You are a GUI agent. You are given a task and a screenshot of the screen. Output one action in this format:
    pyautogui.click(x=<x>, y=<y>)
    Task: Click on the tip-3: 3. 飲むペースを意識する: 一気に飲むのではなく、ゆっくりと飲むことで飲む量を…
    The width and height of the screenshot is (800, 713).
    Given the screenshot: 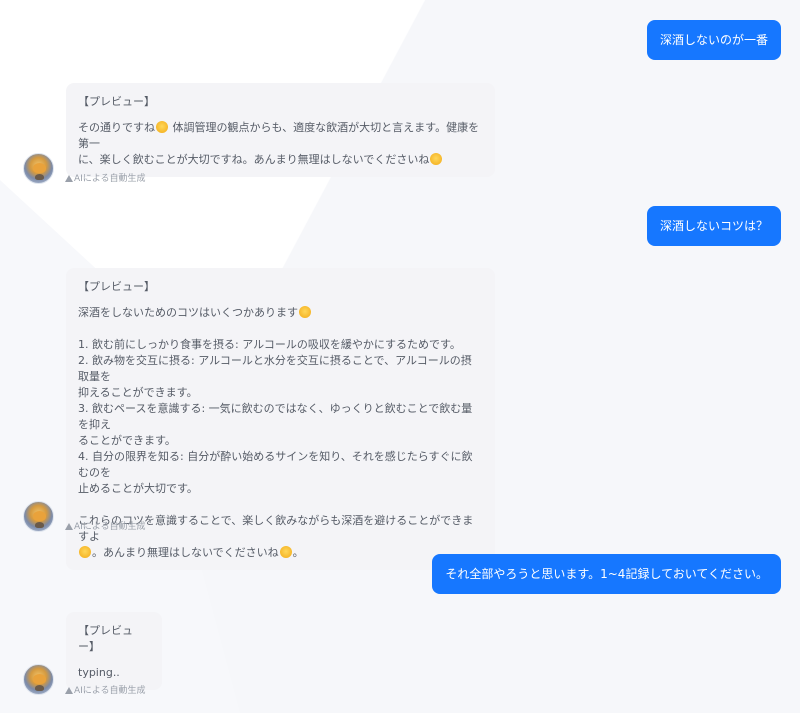 What is the action you would take?
    pyautogui.click(x=275, y=416)
    